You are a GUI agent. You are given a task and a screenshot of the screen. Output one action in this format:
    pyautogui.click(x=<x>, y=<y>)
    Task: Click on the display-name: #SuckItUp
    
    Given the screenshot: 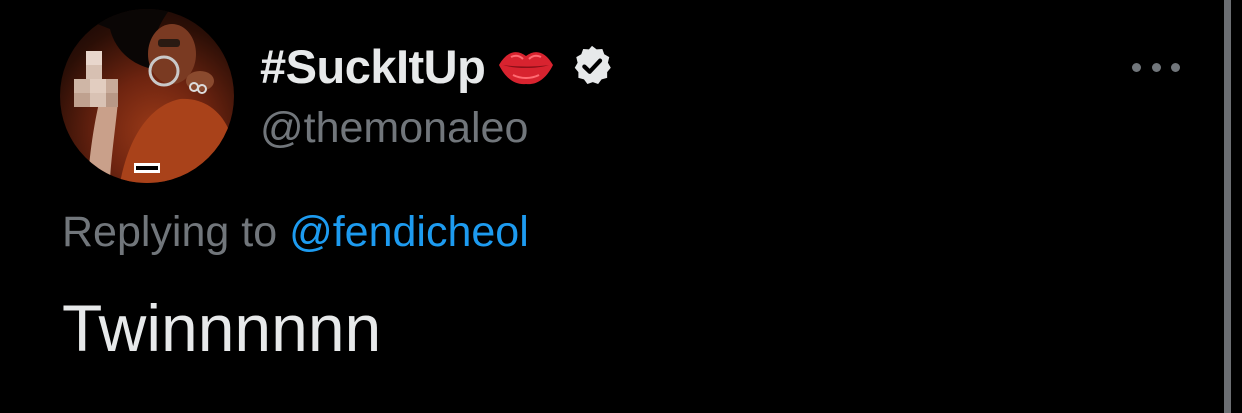 What is the action you would take?
    pyautogui.click(x=373, y=66)
    